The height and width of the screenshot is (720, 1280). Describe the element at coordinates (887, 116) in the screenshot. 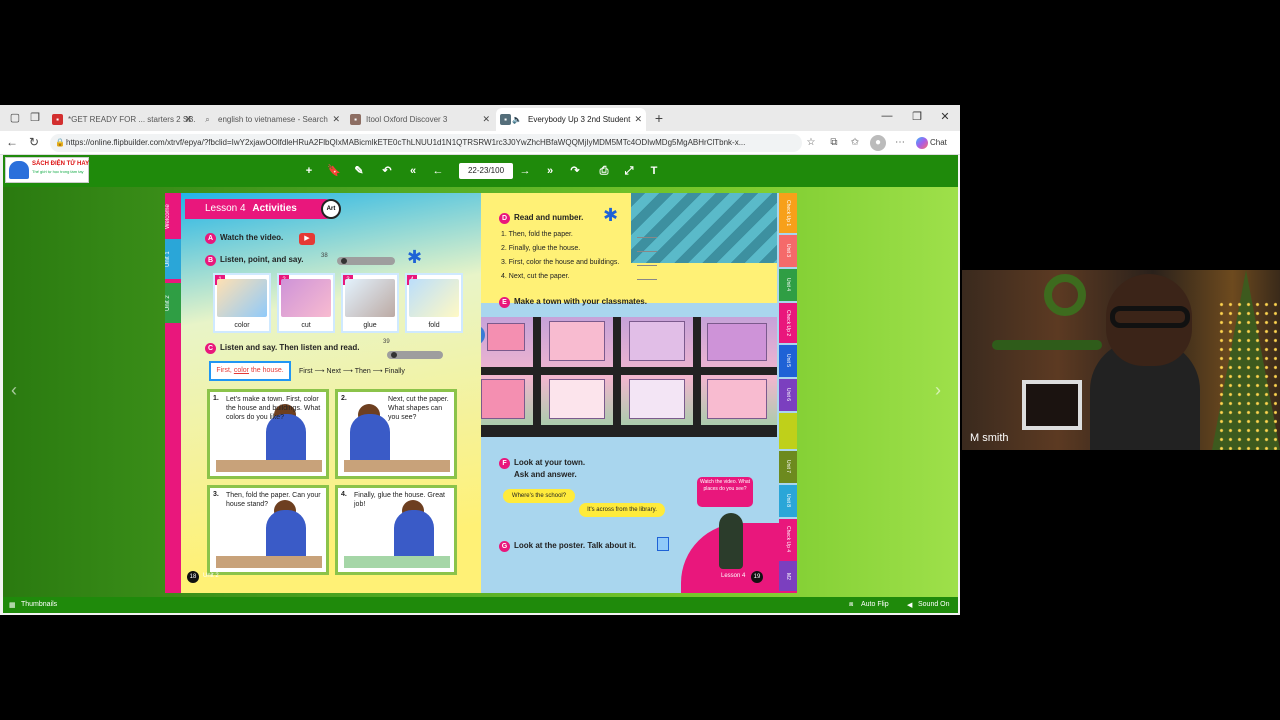

I see `minimize-icon: —` at that location.